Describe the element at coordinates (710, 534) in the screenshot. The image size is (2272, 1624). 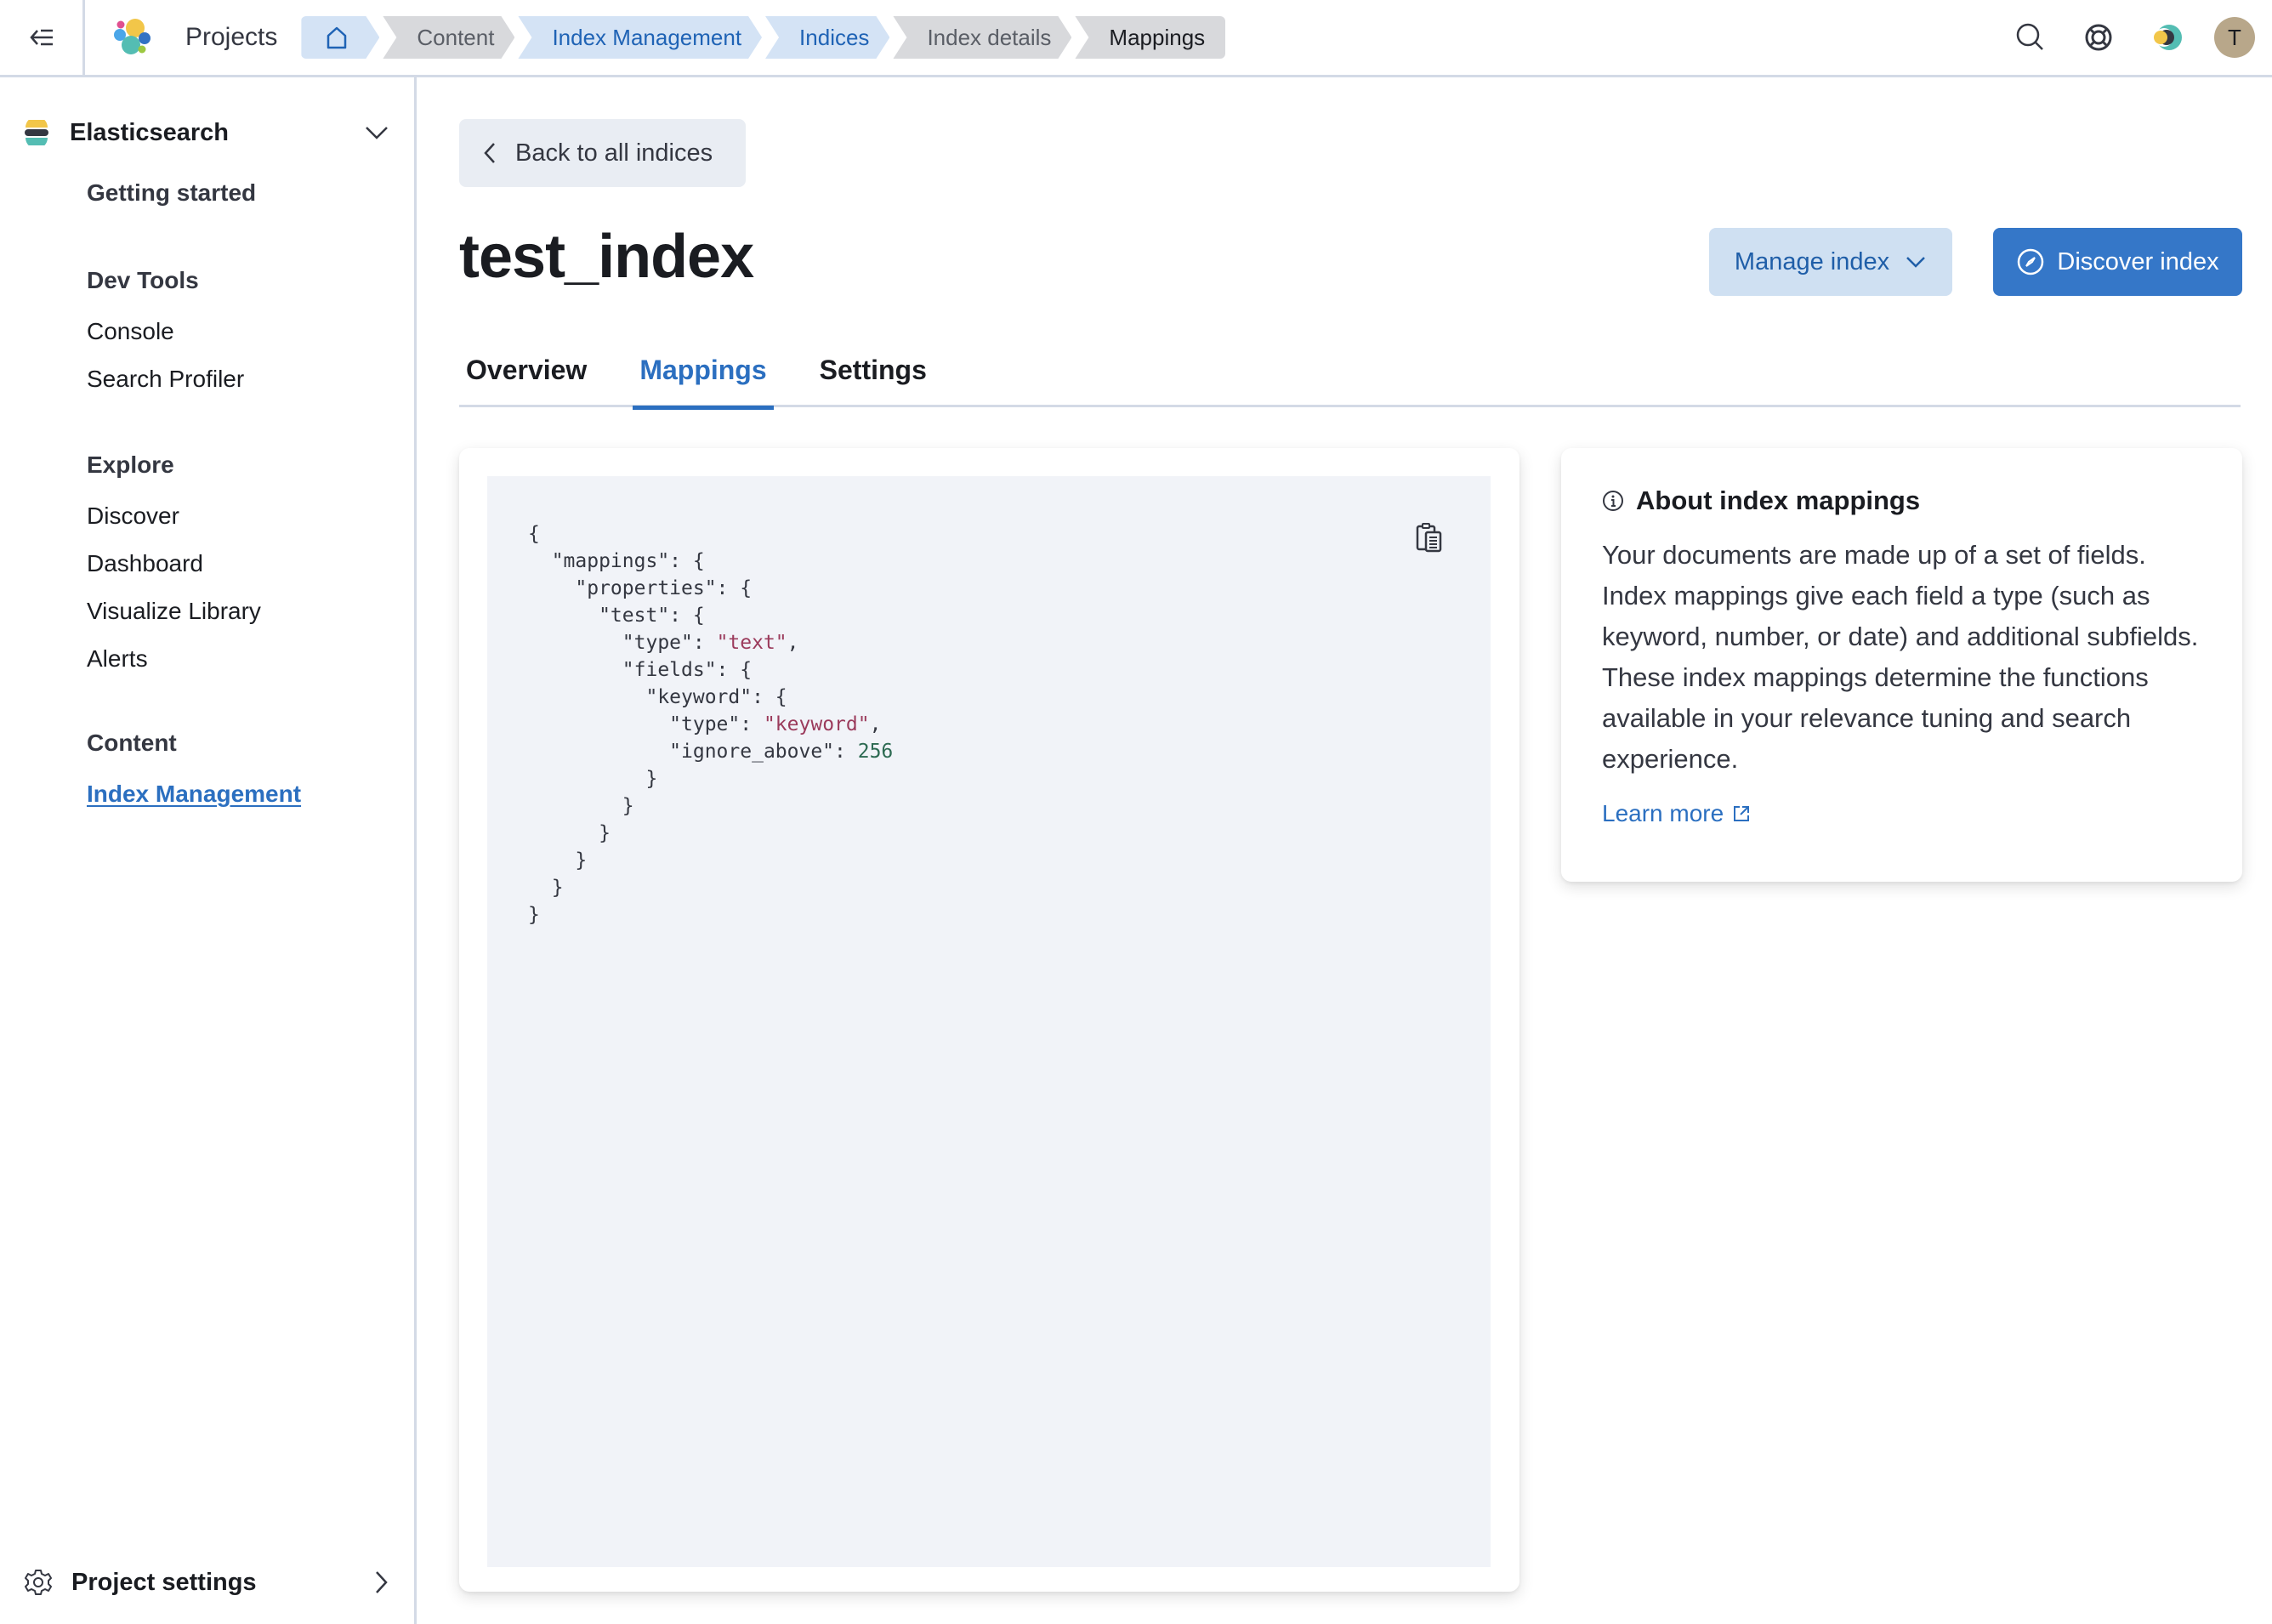
I see `code-line: {` at that location.